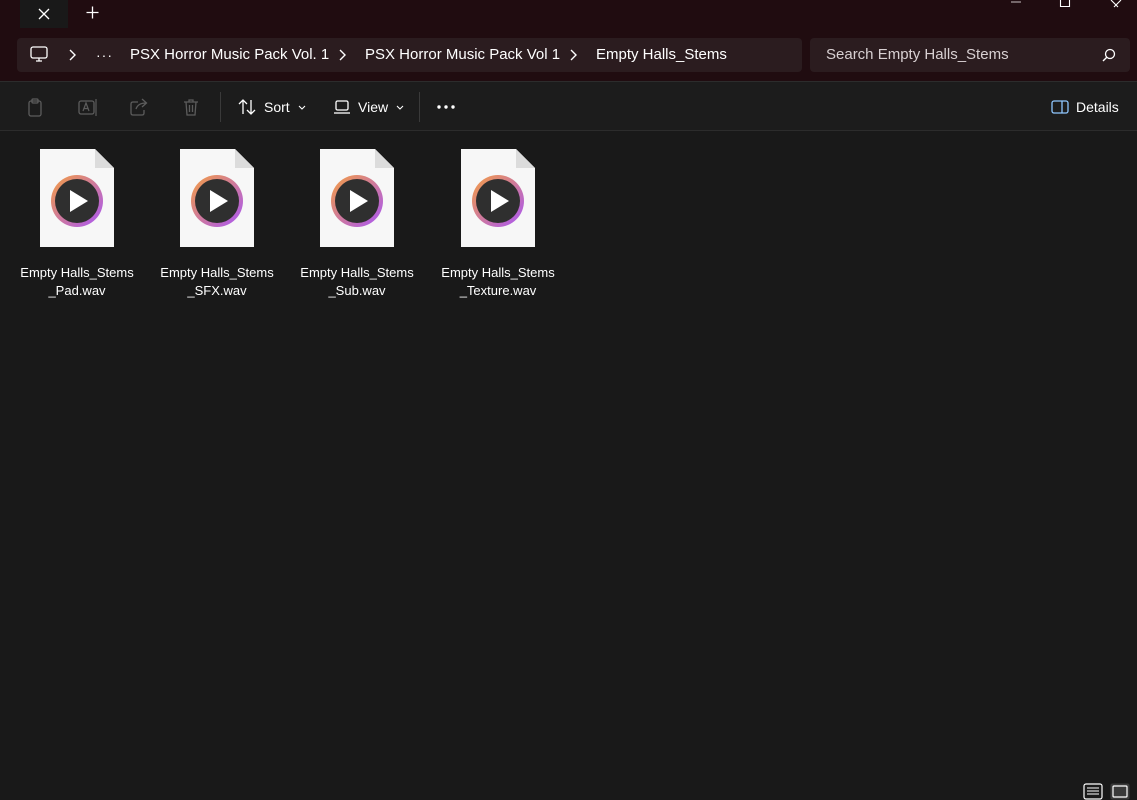 Image resolution: width=1137 pixels, height=800 pixels. What do you see at coordinates (1060, 107) in the screenshot?
I see `details-pane-icon` at bounding box center [1060, 107].